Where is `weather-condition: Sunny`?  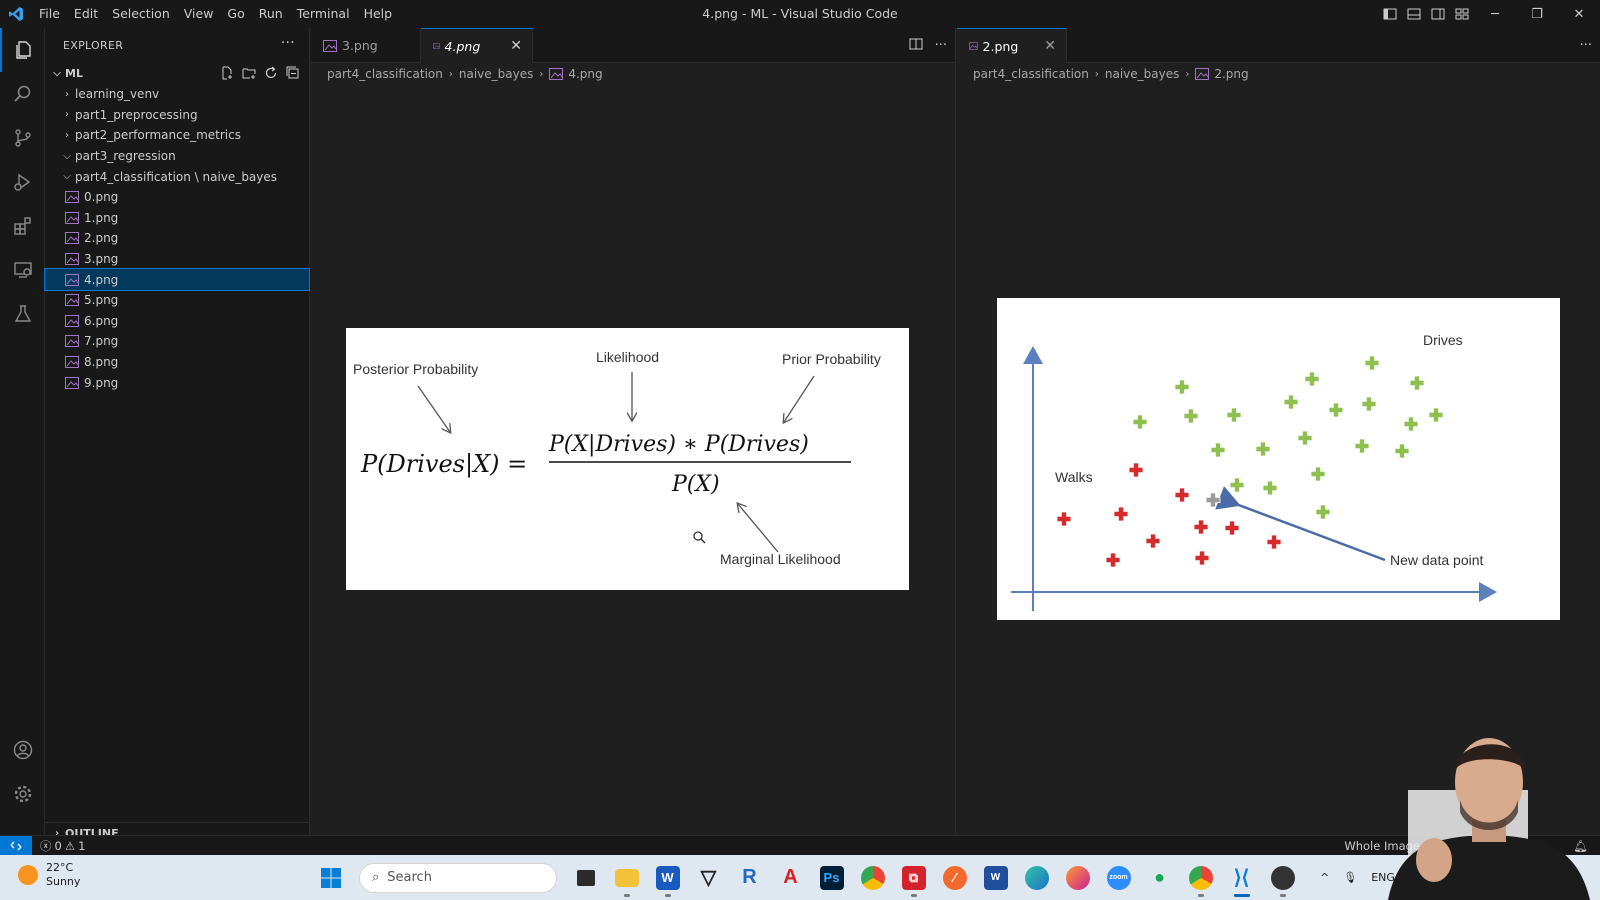 weather-condition: Sunny is located at coordinates (63, 881).